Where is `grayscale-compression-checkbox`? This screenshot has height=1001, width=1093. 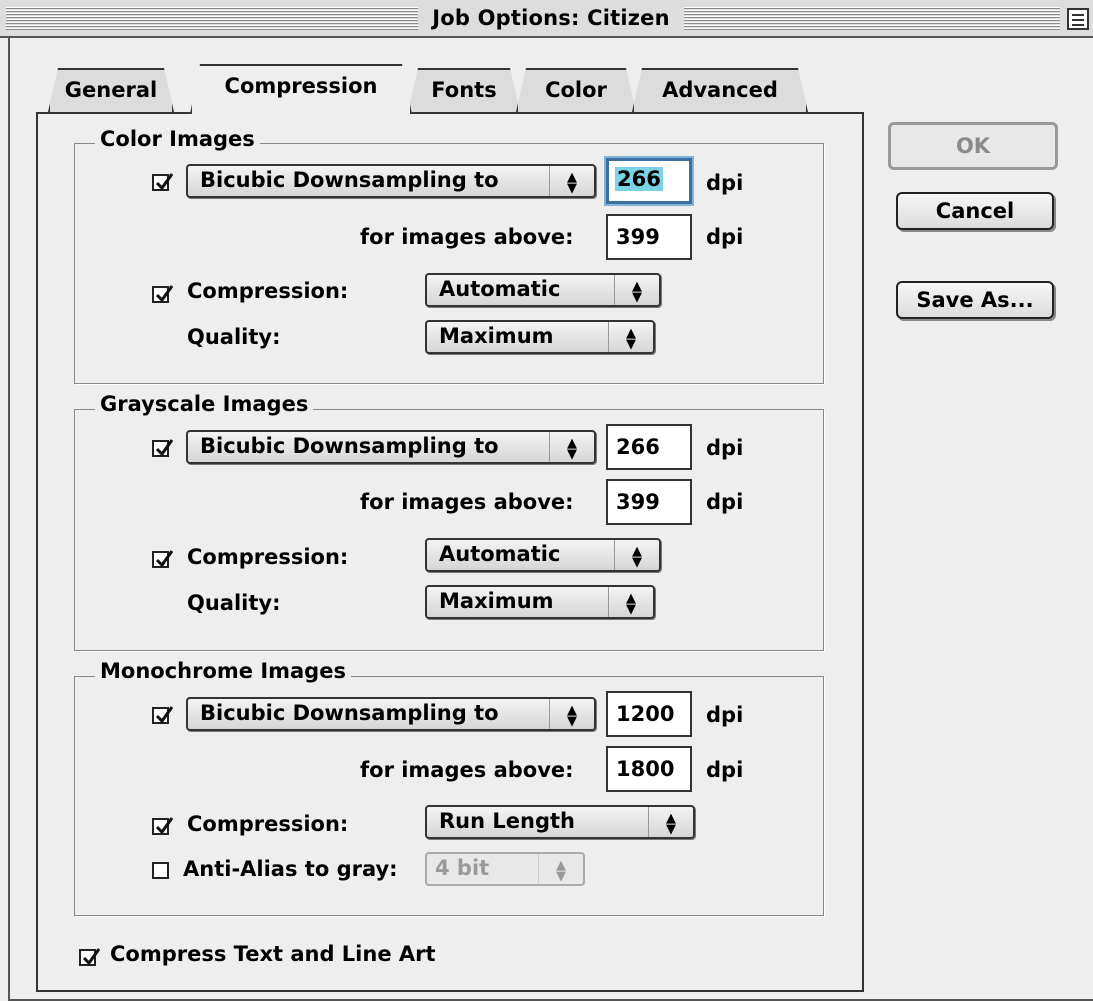 grayscale-compression-checkbox is located at coordinates (163, 559).